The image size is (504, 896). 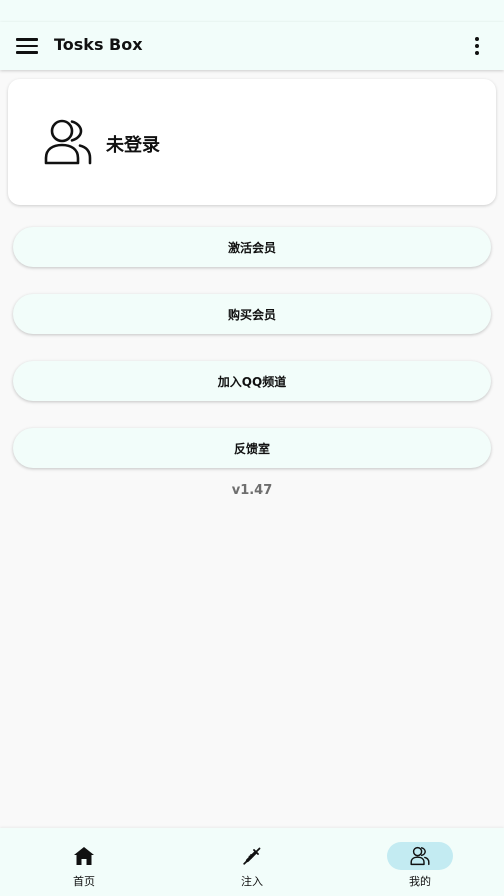 What do you see at coordinates (420, 881) in the screenshot?
I see `nav-label-mine: 我的` at bounding box center [420, 881].